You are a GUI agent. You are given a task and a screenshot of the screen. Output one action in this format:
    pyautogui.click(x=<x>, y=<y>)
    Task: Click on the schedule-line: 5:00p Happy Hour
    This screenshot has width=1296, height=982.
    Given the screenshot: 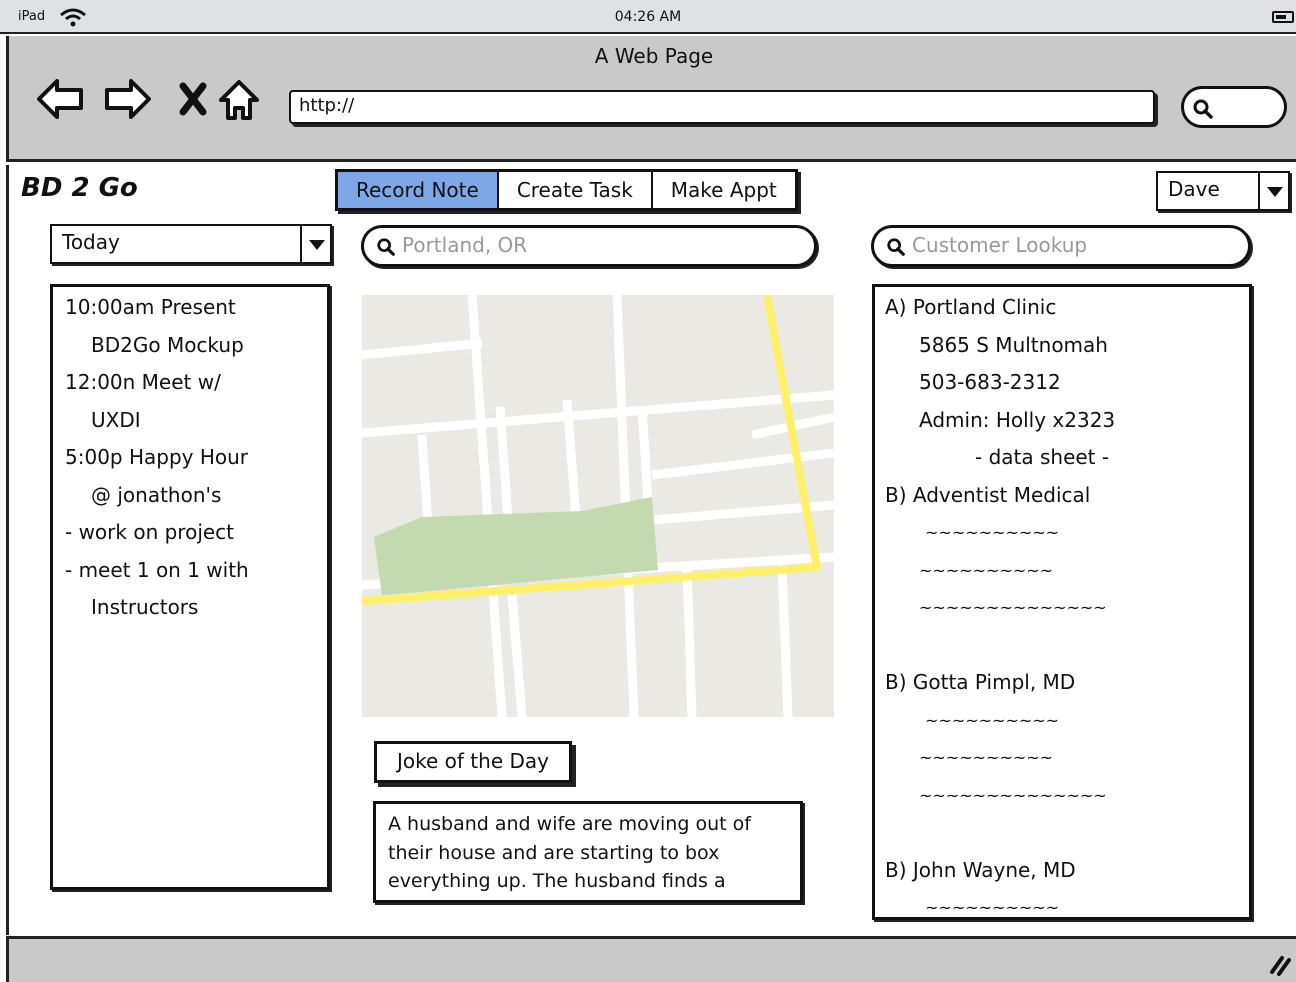 What is the action you would take?
    pyautogui.click(x=157, y=457)
    